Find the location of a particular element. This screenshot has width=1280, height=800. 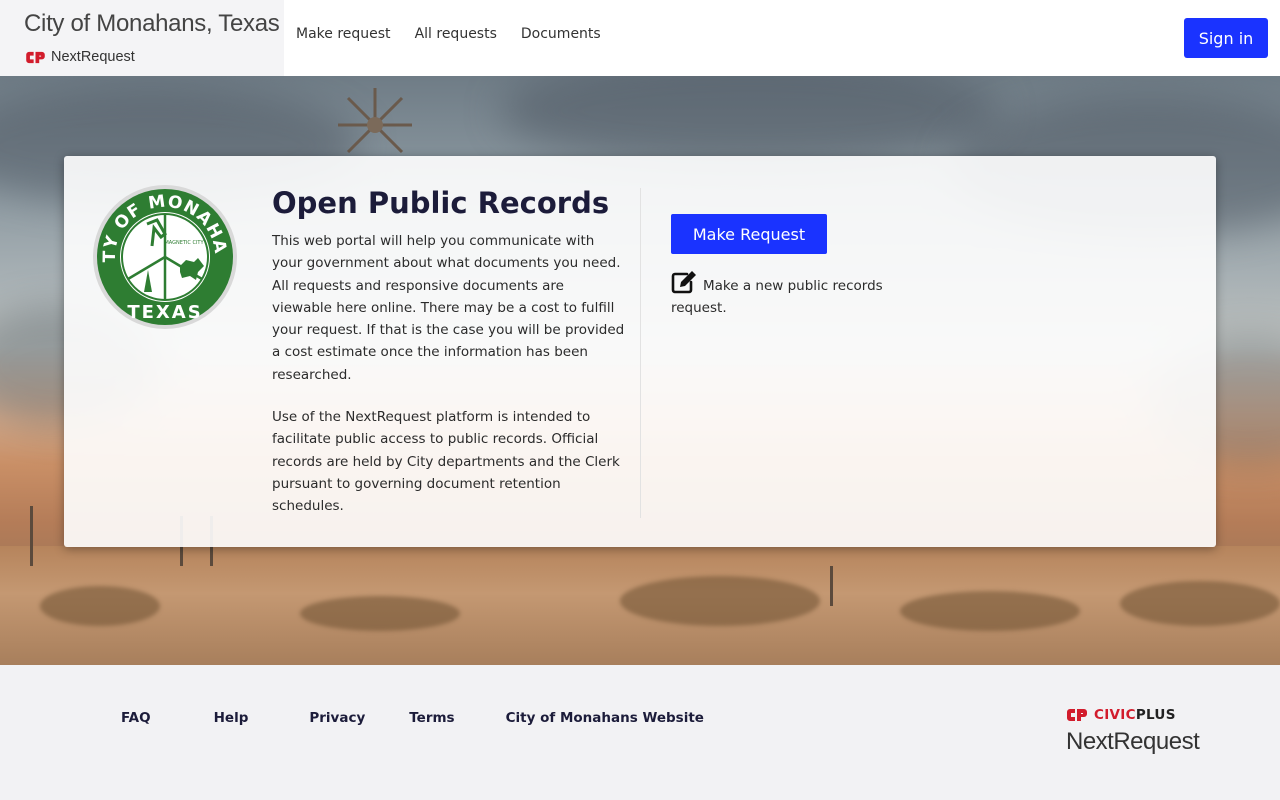

brand-text: NextRequest is located at coordinates (93, 57).